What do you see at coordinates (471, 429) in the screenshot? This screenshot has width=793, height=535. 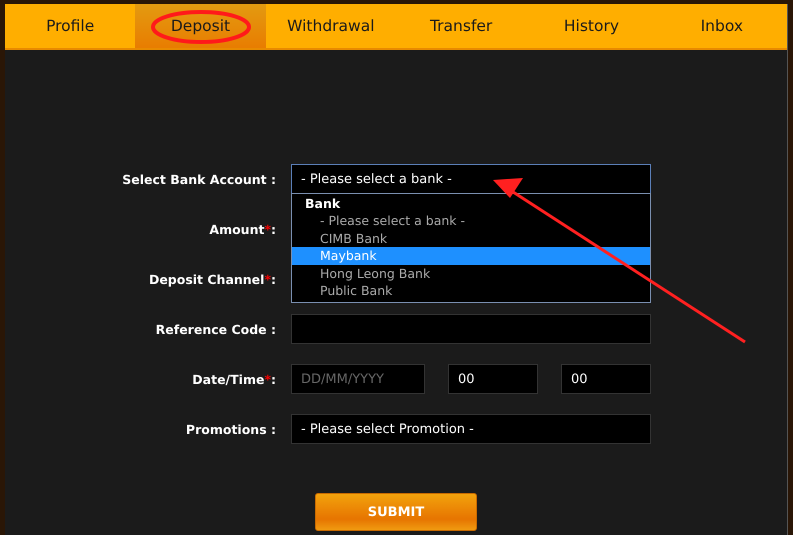 I see `select-field: - Please select Promotion -` at bounding box center [471, 429].